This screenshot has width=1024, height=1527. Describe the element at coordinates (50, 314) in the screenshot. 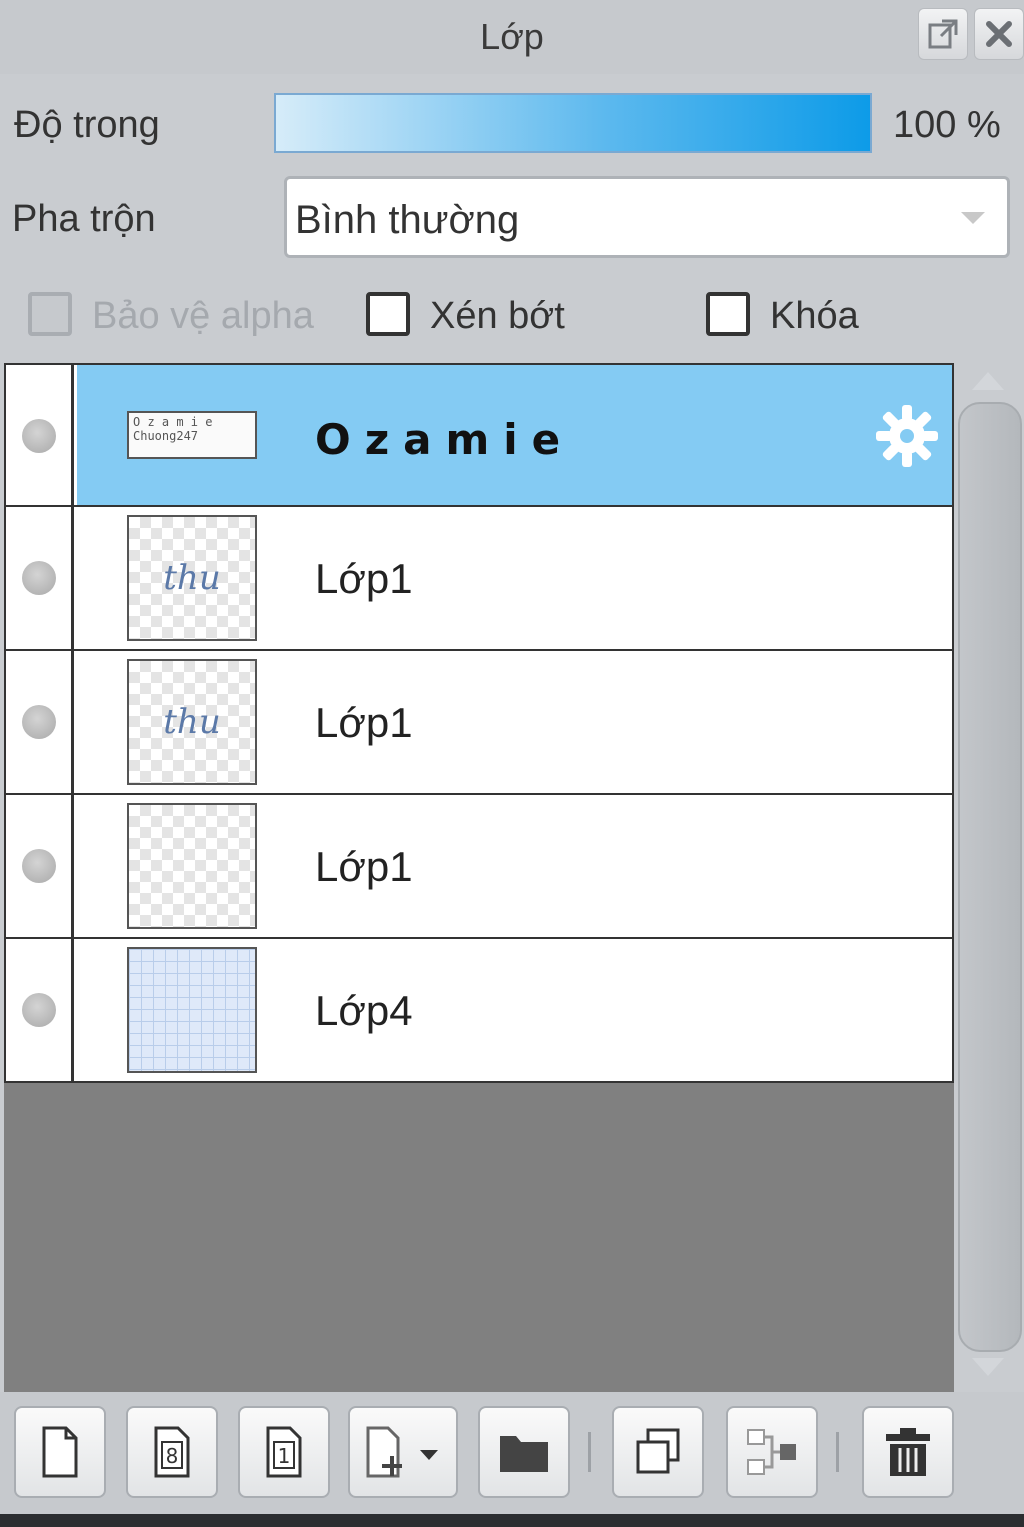

I see `protect-alpha-checkbox` at that location.